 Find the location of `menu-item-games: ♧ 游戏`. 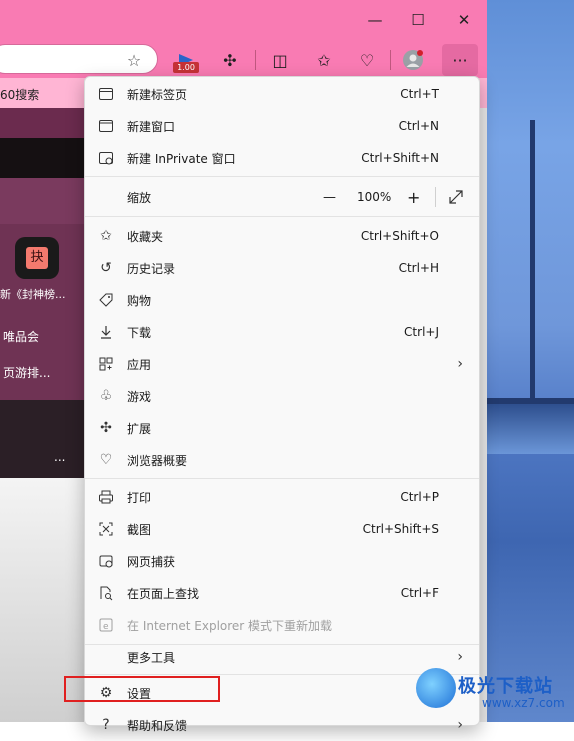

menu-item-games: ♧ 游戏 is located at coordinates (282, 396).